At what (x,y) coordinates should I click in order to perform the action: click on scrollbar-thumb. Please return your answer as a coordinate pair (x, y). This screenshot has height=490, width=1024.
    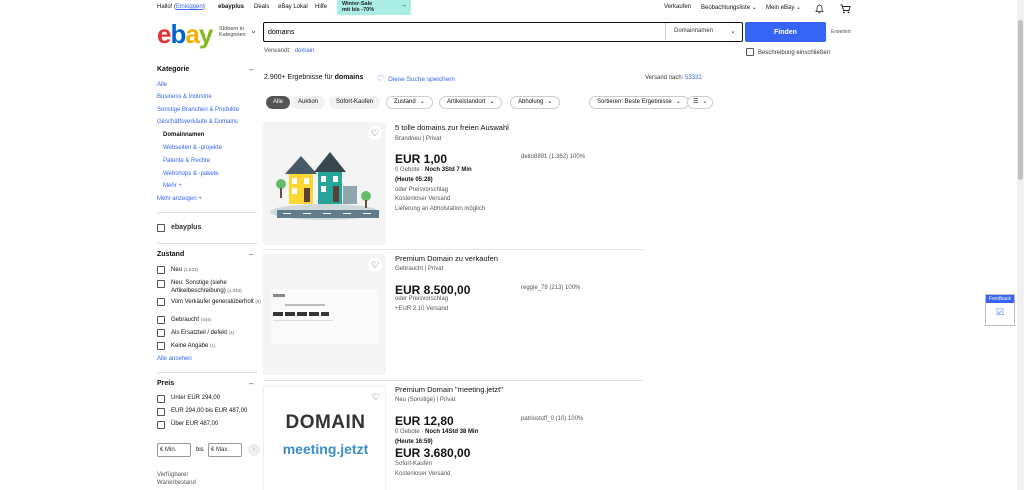
    Looking at the image, I should click on (1020, 100).